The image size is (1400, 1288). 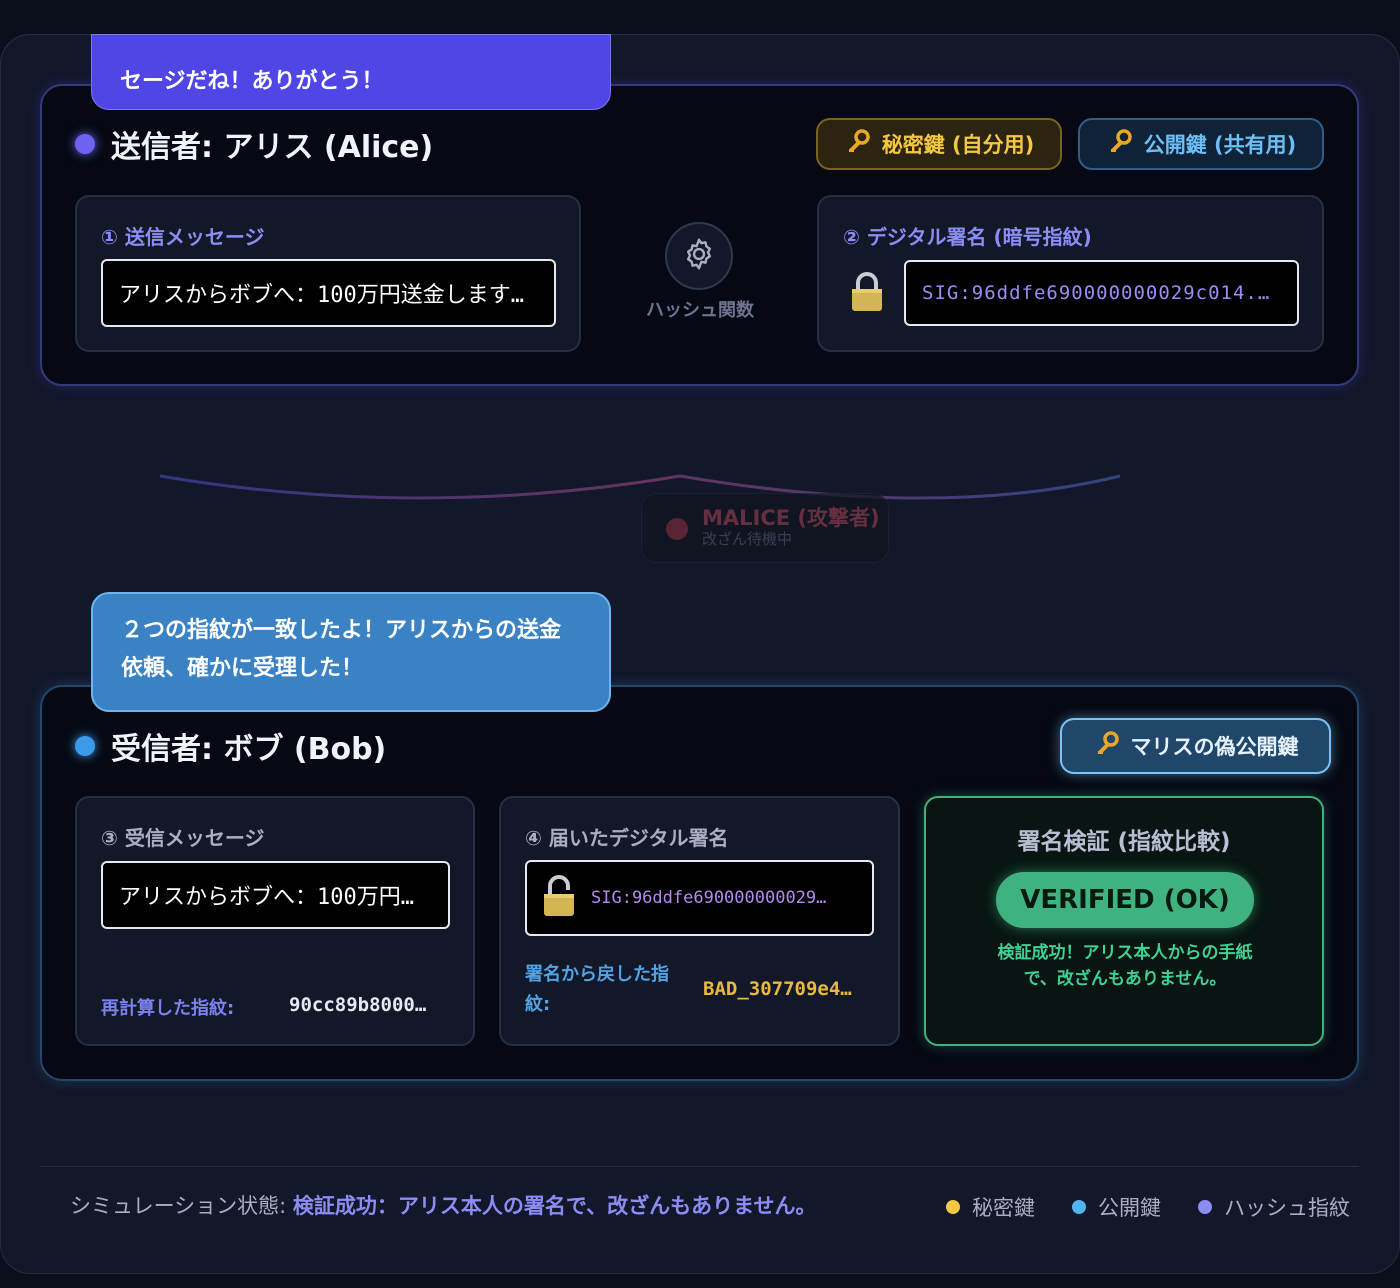 What do you see at coordinates (272, 147) in the screenshot?
I see `sender-title-text: 送信者: アリス (Alice)` at bounding box center [272, 147].